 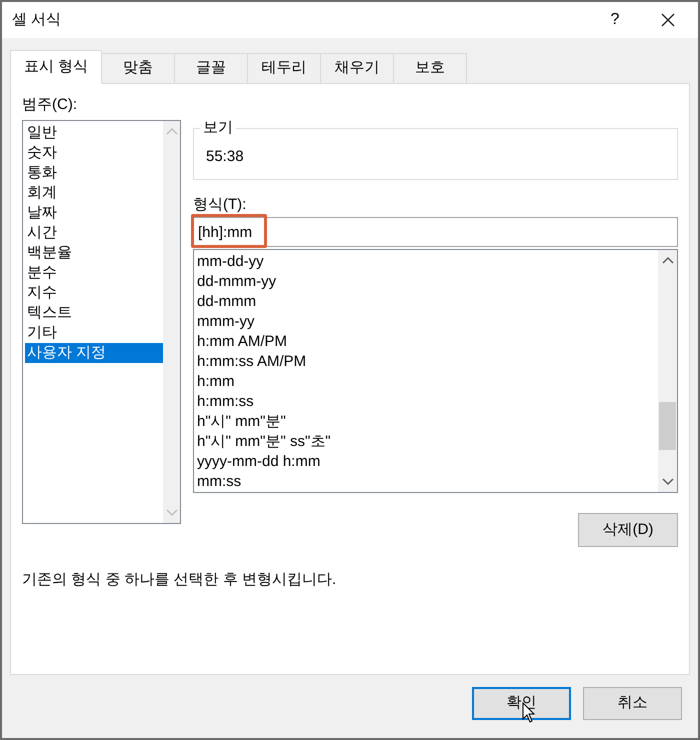 I want to click on format-item: mm-dd-yy, so click(x=427, y=262).